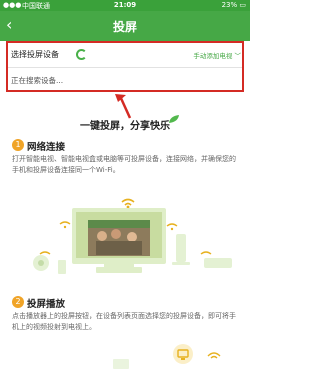  What do you see at coordinates (238, 56) in the screenshot?
I see `chevron-down-icon: ﹀` at bounding box center [238, 56].